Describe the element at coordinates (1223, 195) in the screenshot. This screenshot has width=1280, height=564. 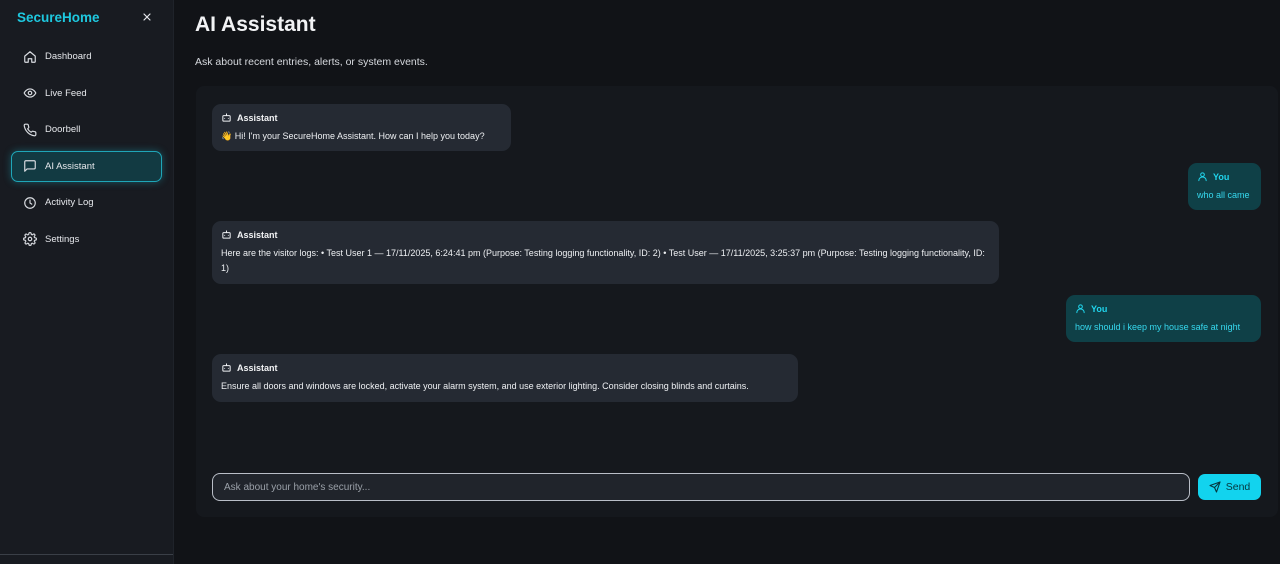
I see `message-body: who all came` at that location.